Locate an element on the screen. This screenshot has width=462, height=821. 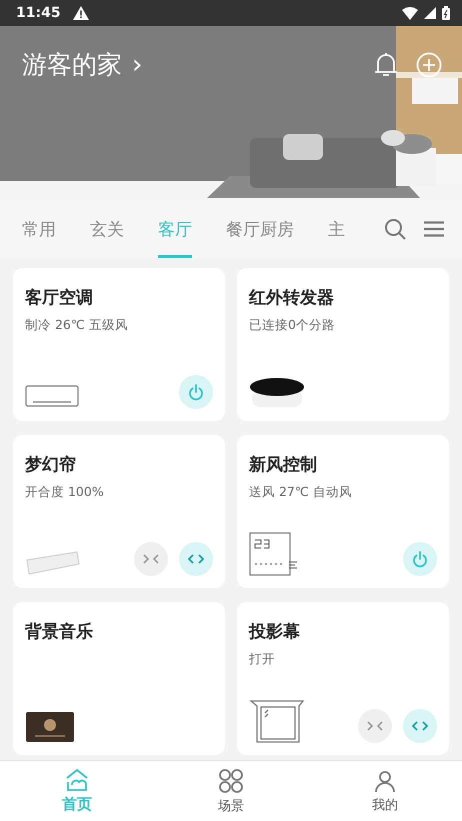
home-icon is located at coordinates (77, 780).